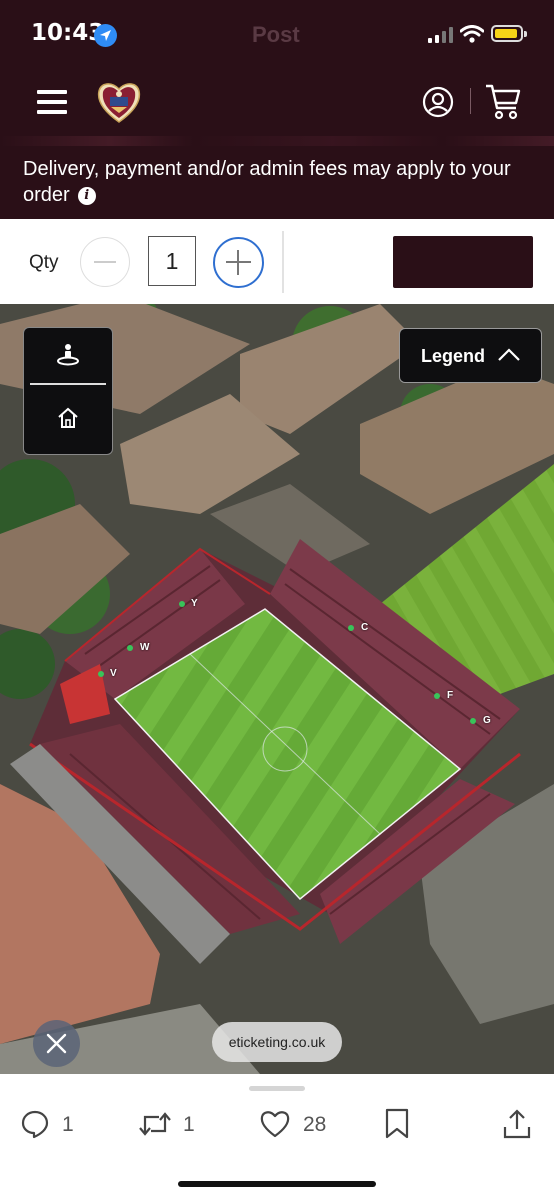  I want to click on add-to-basket-button, so click(463, 262).